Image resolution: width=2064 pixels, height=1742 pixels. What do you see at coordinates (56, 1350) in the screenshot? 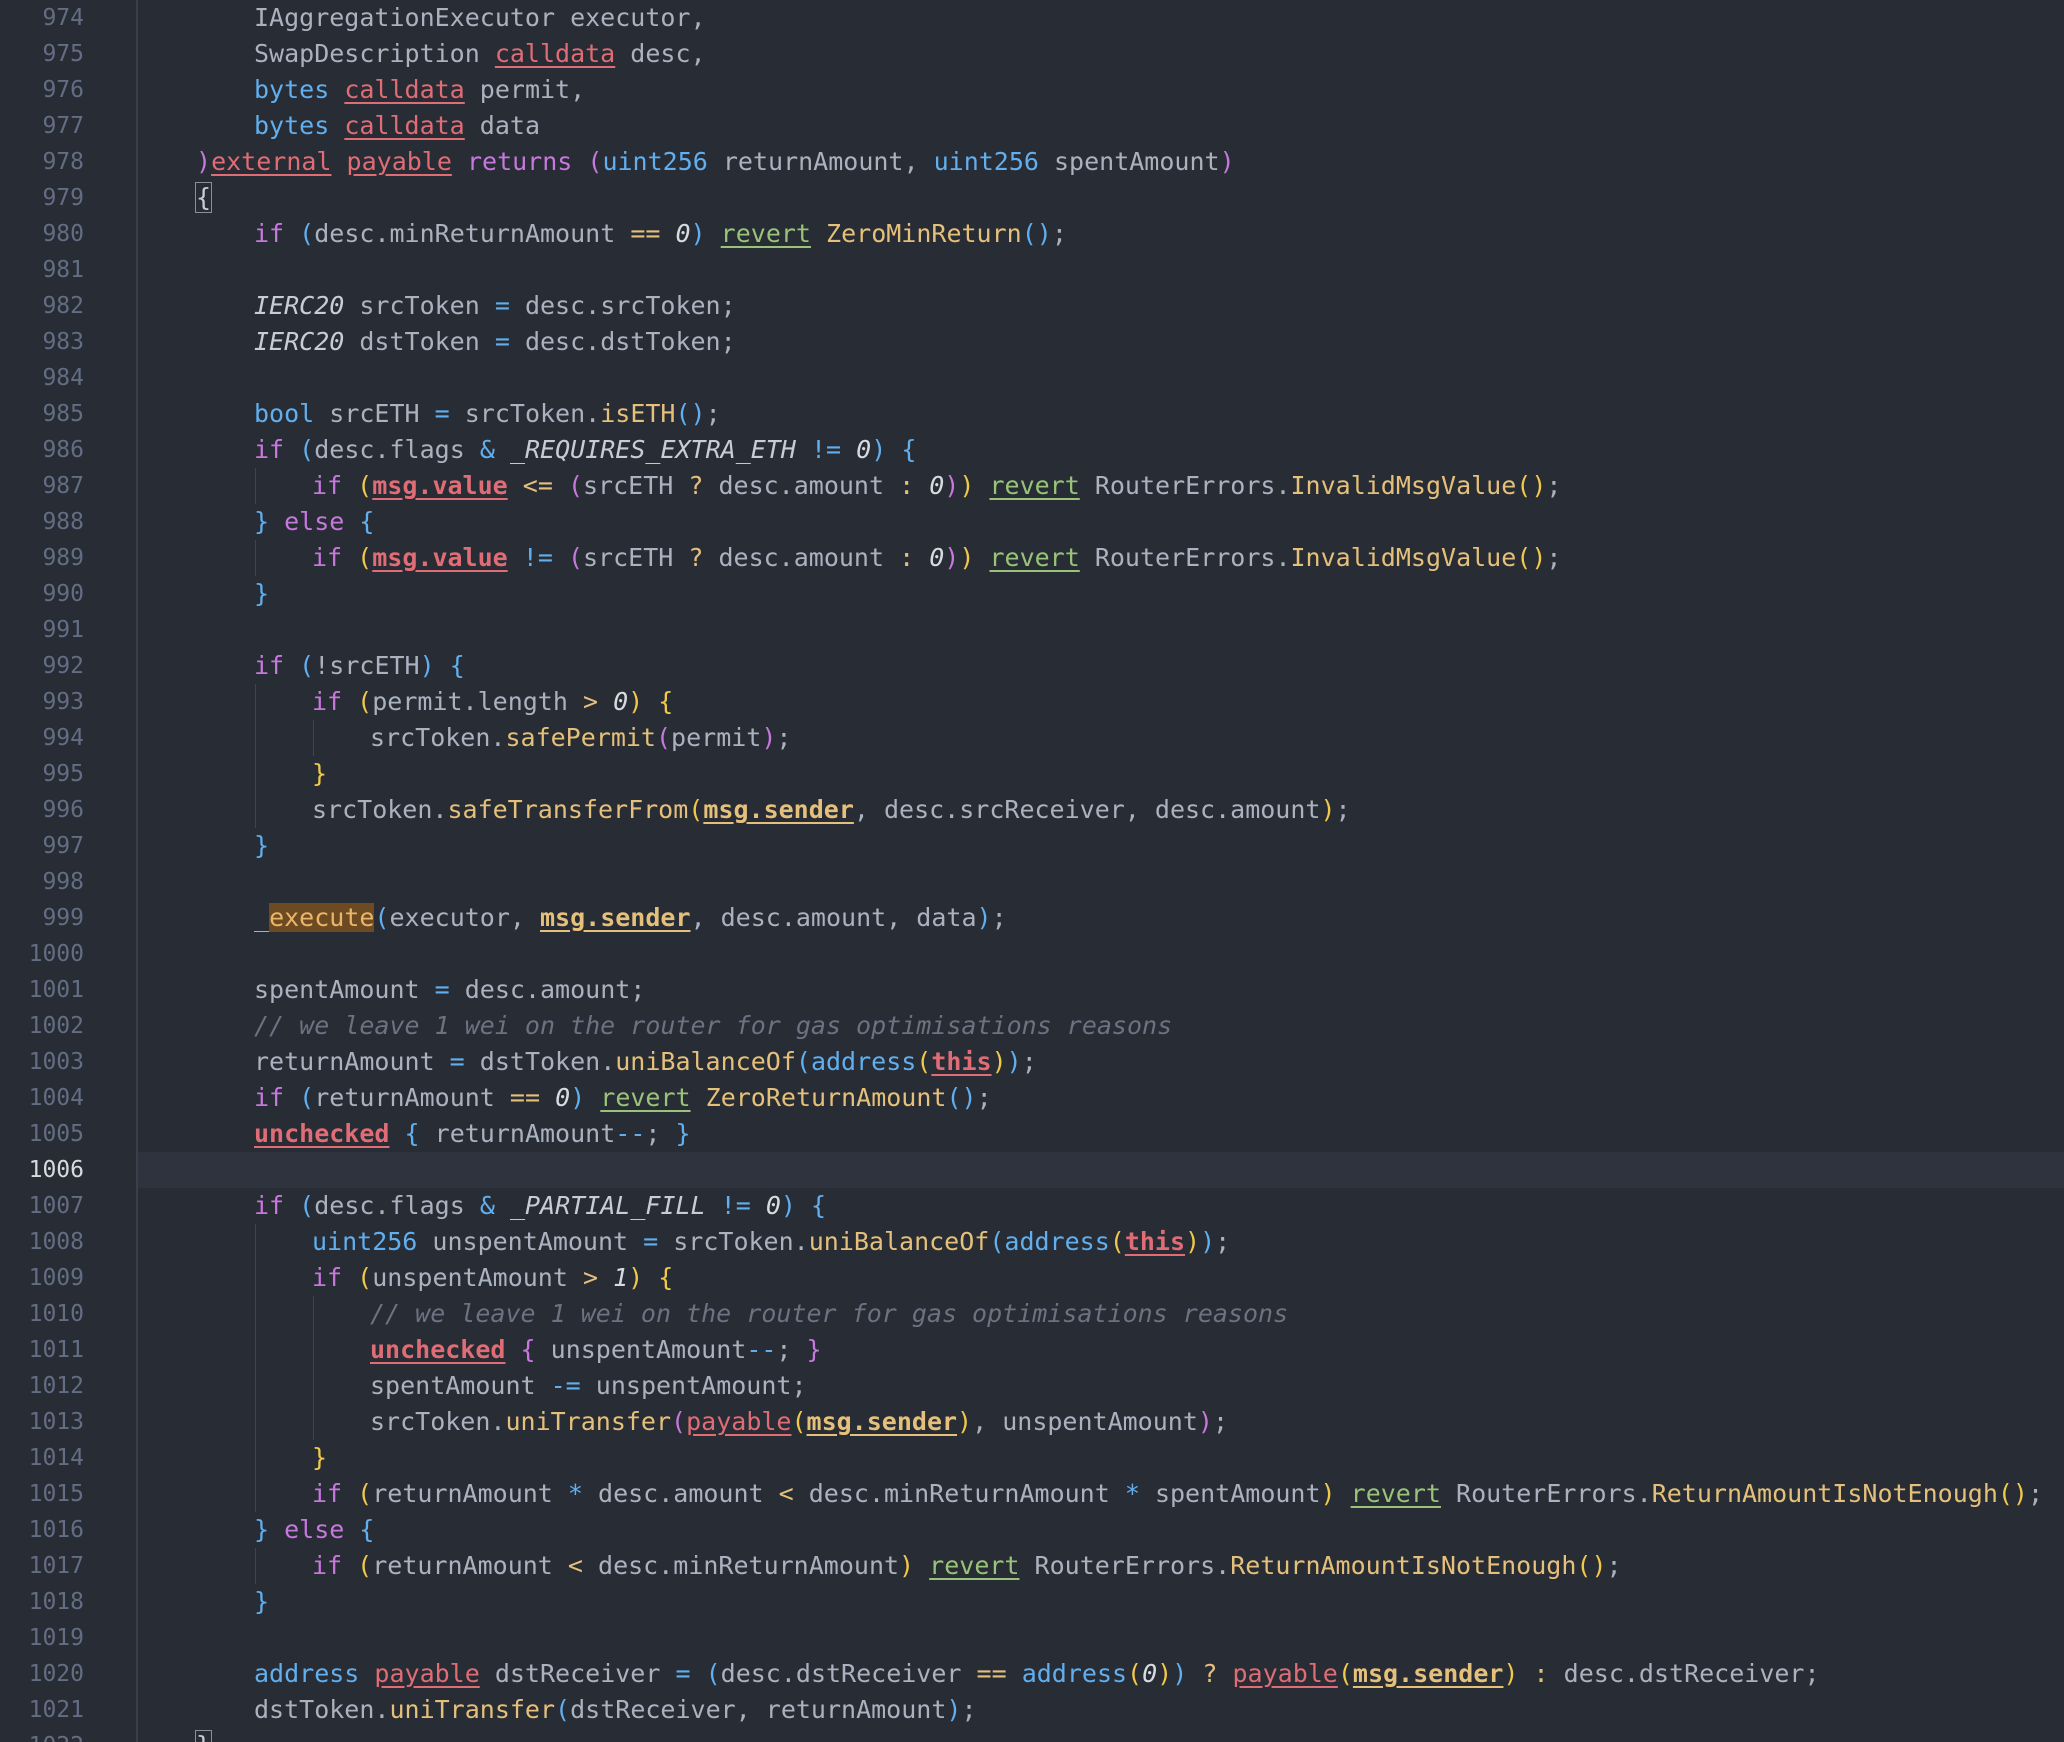
I see `line-number: 1011` at bounding box center [56, 1350].